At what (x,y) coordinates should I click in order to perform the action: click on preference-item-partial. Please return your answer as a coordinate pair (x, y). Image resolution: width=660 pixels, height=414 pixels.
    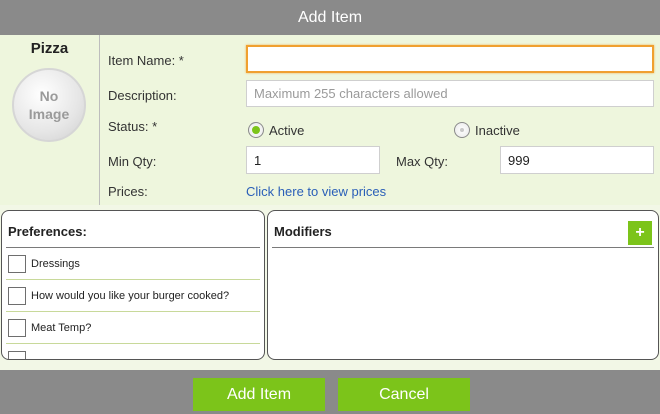
    Looking at the image, I should click on (133, 352).